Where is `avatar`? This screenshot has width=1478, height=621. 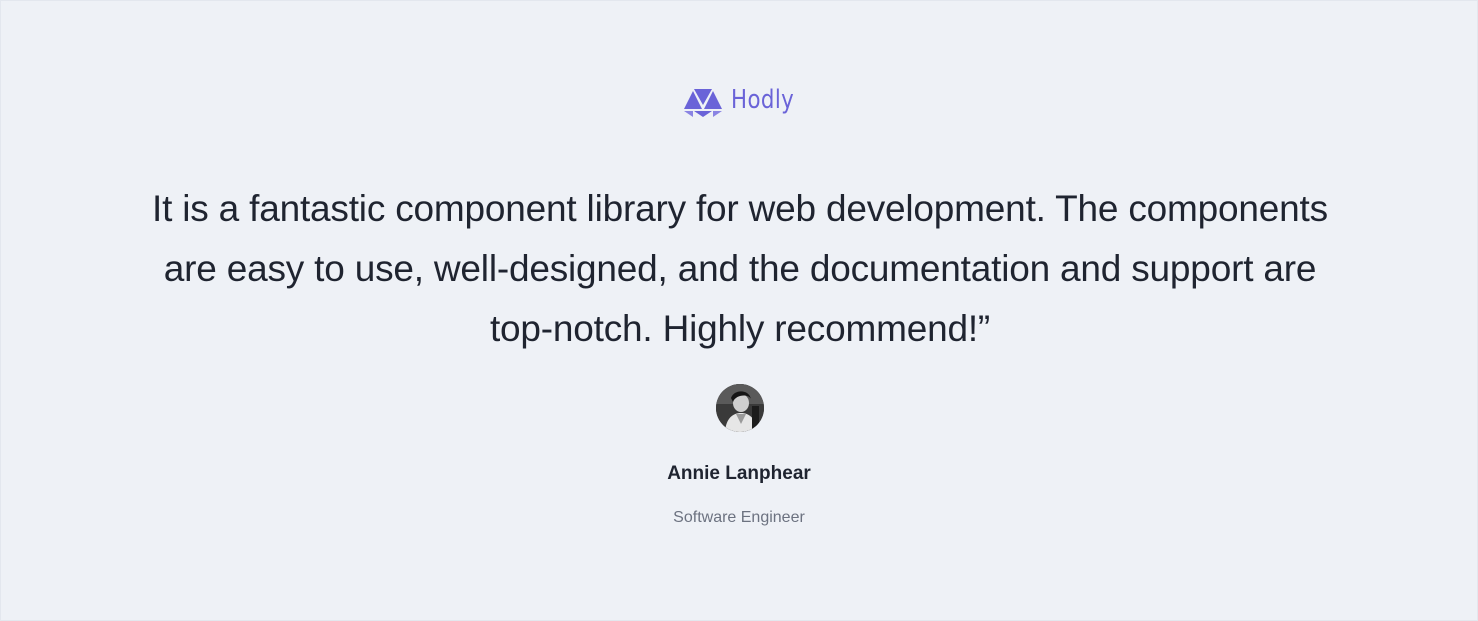
avatar is located at coordinates (740, 408).